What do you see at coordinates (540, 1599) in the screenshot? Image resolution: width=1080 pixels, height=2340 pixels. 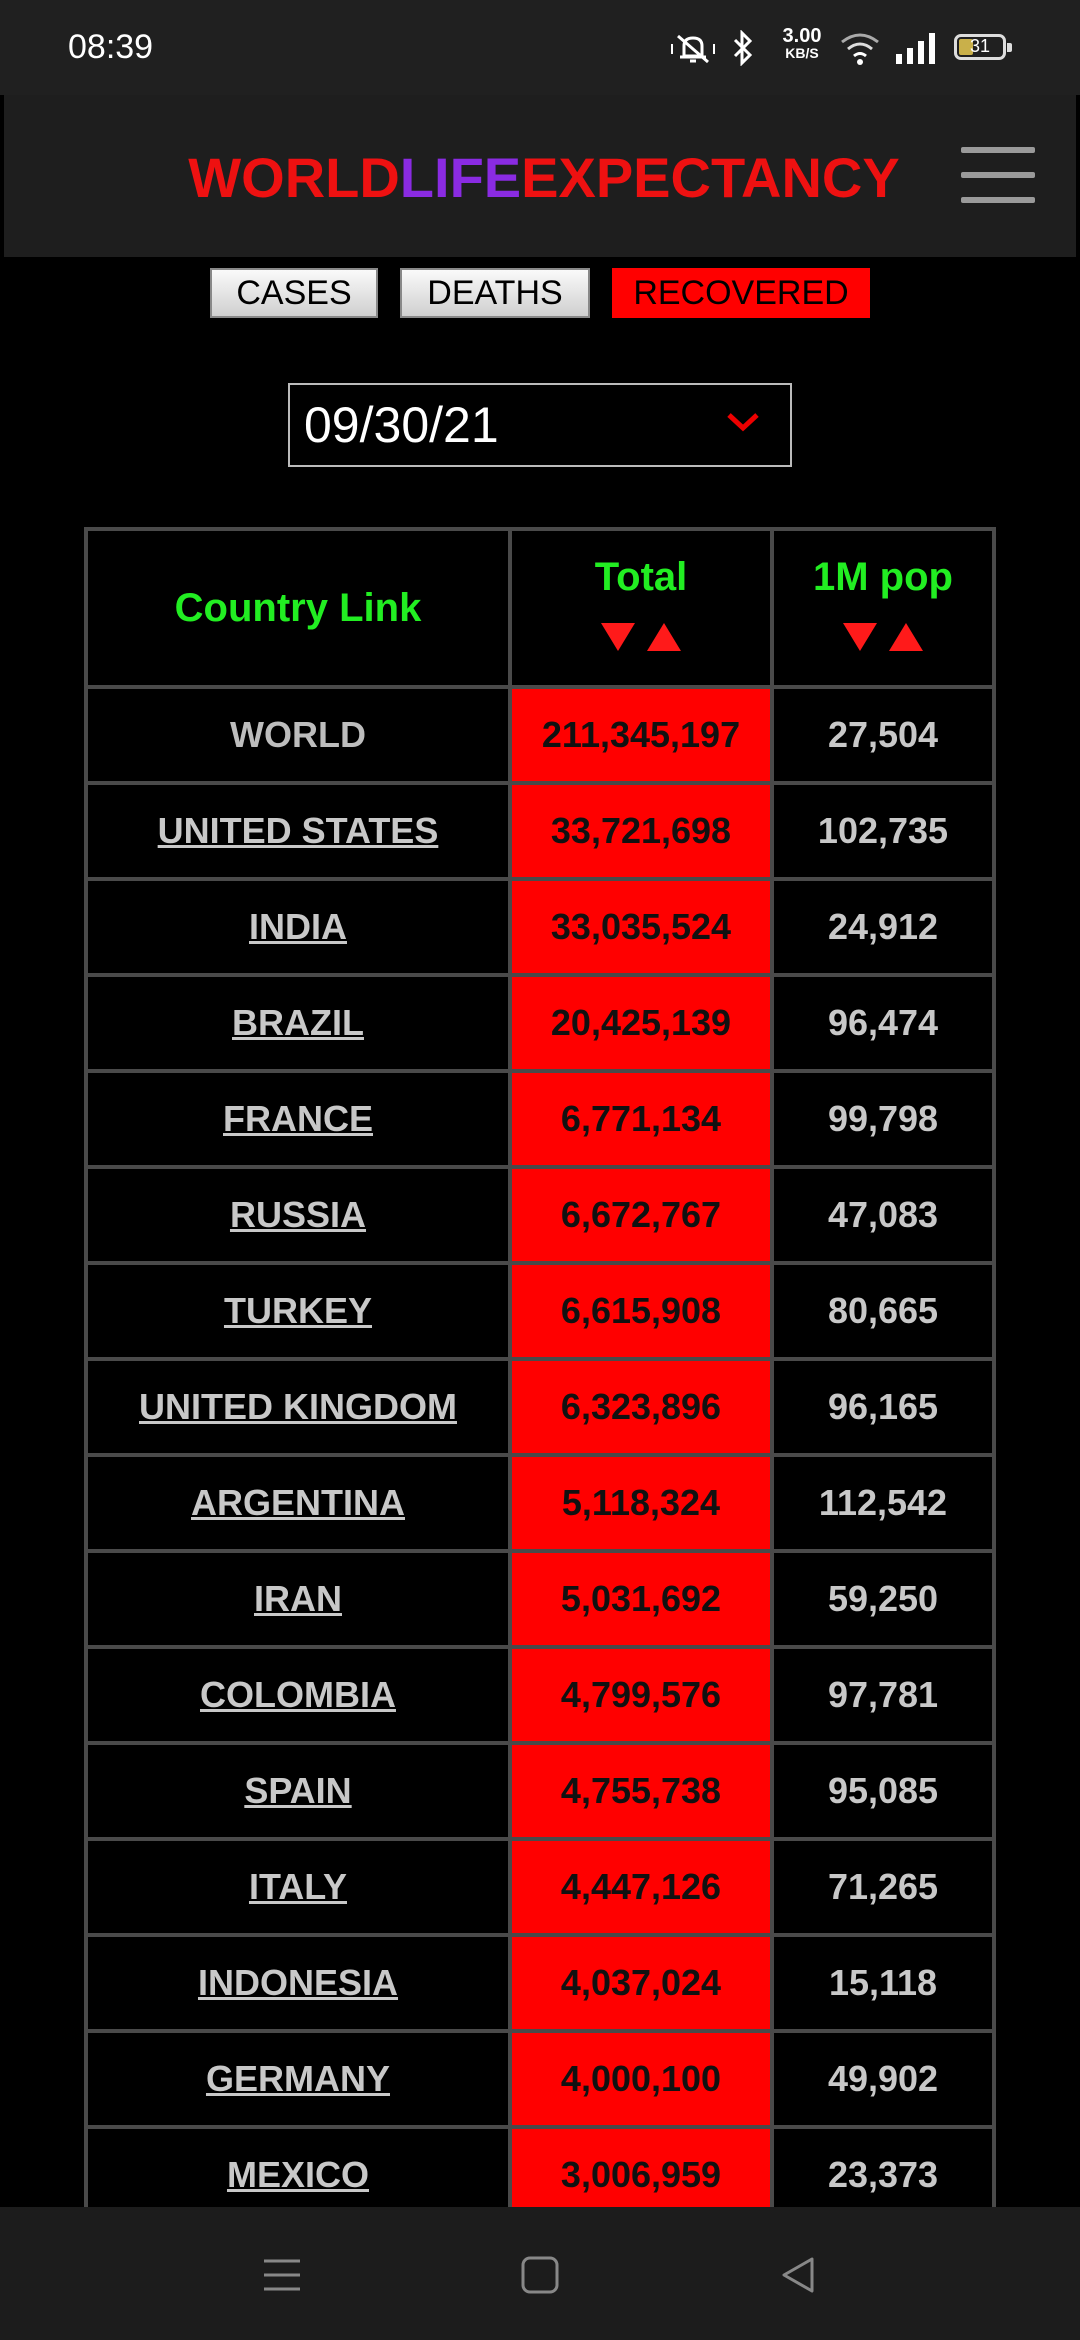 I see `table-row: IRAN 5,031,692 59,250` at bounding box center [540, 1599].